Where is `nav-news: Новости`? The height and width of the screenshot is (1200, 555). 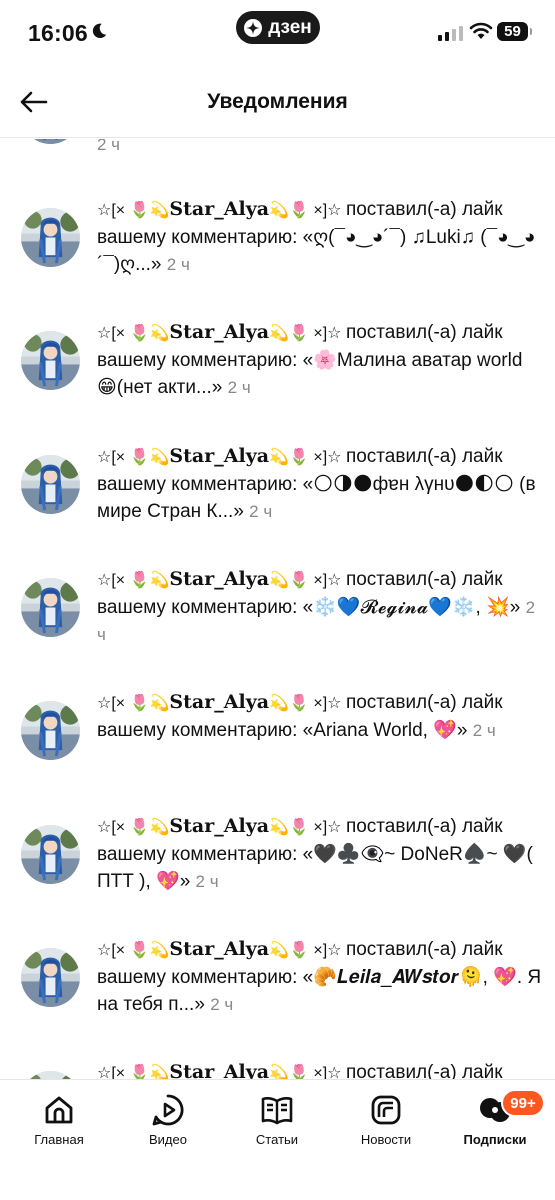
nav-news: Новости is located at coordinates (386, 1119).